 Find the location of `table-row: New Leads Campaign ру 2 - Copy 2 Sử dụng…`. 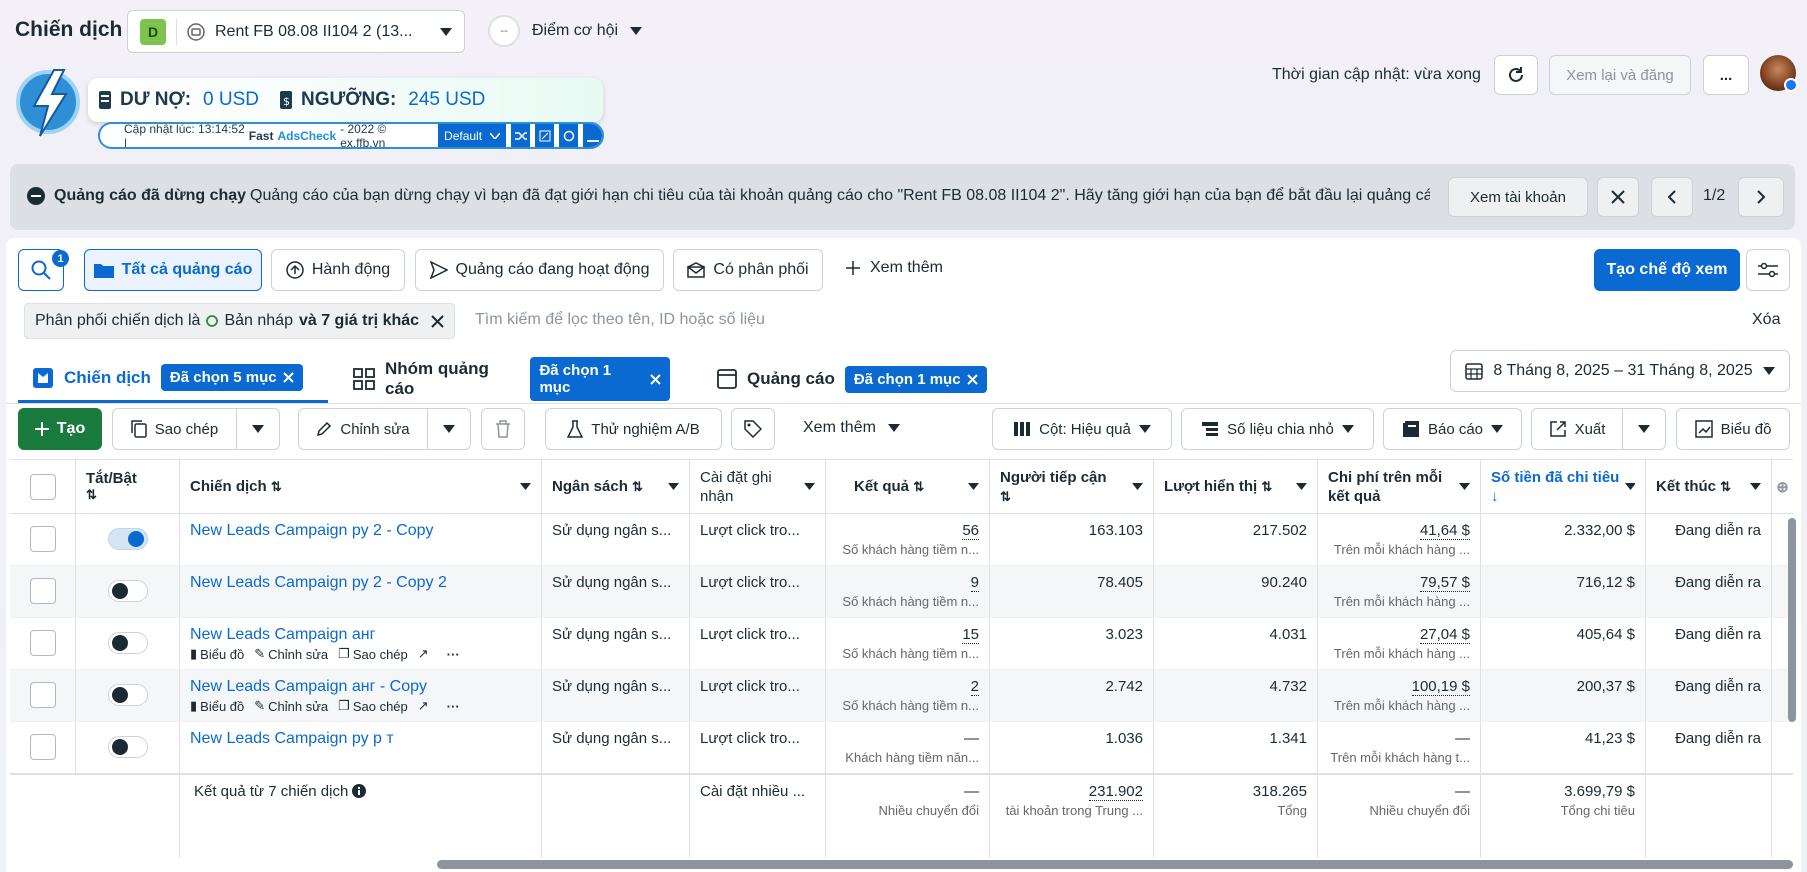

table-row: New Leads Campaign ру 2 - Copy 2 Sử dụng… is located at coordinates (901, 592).